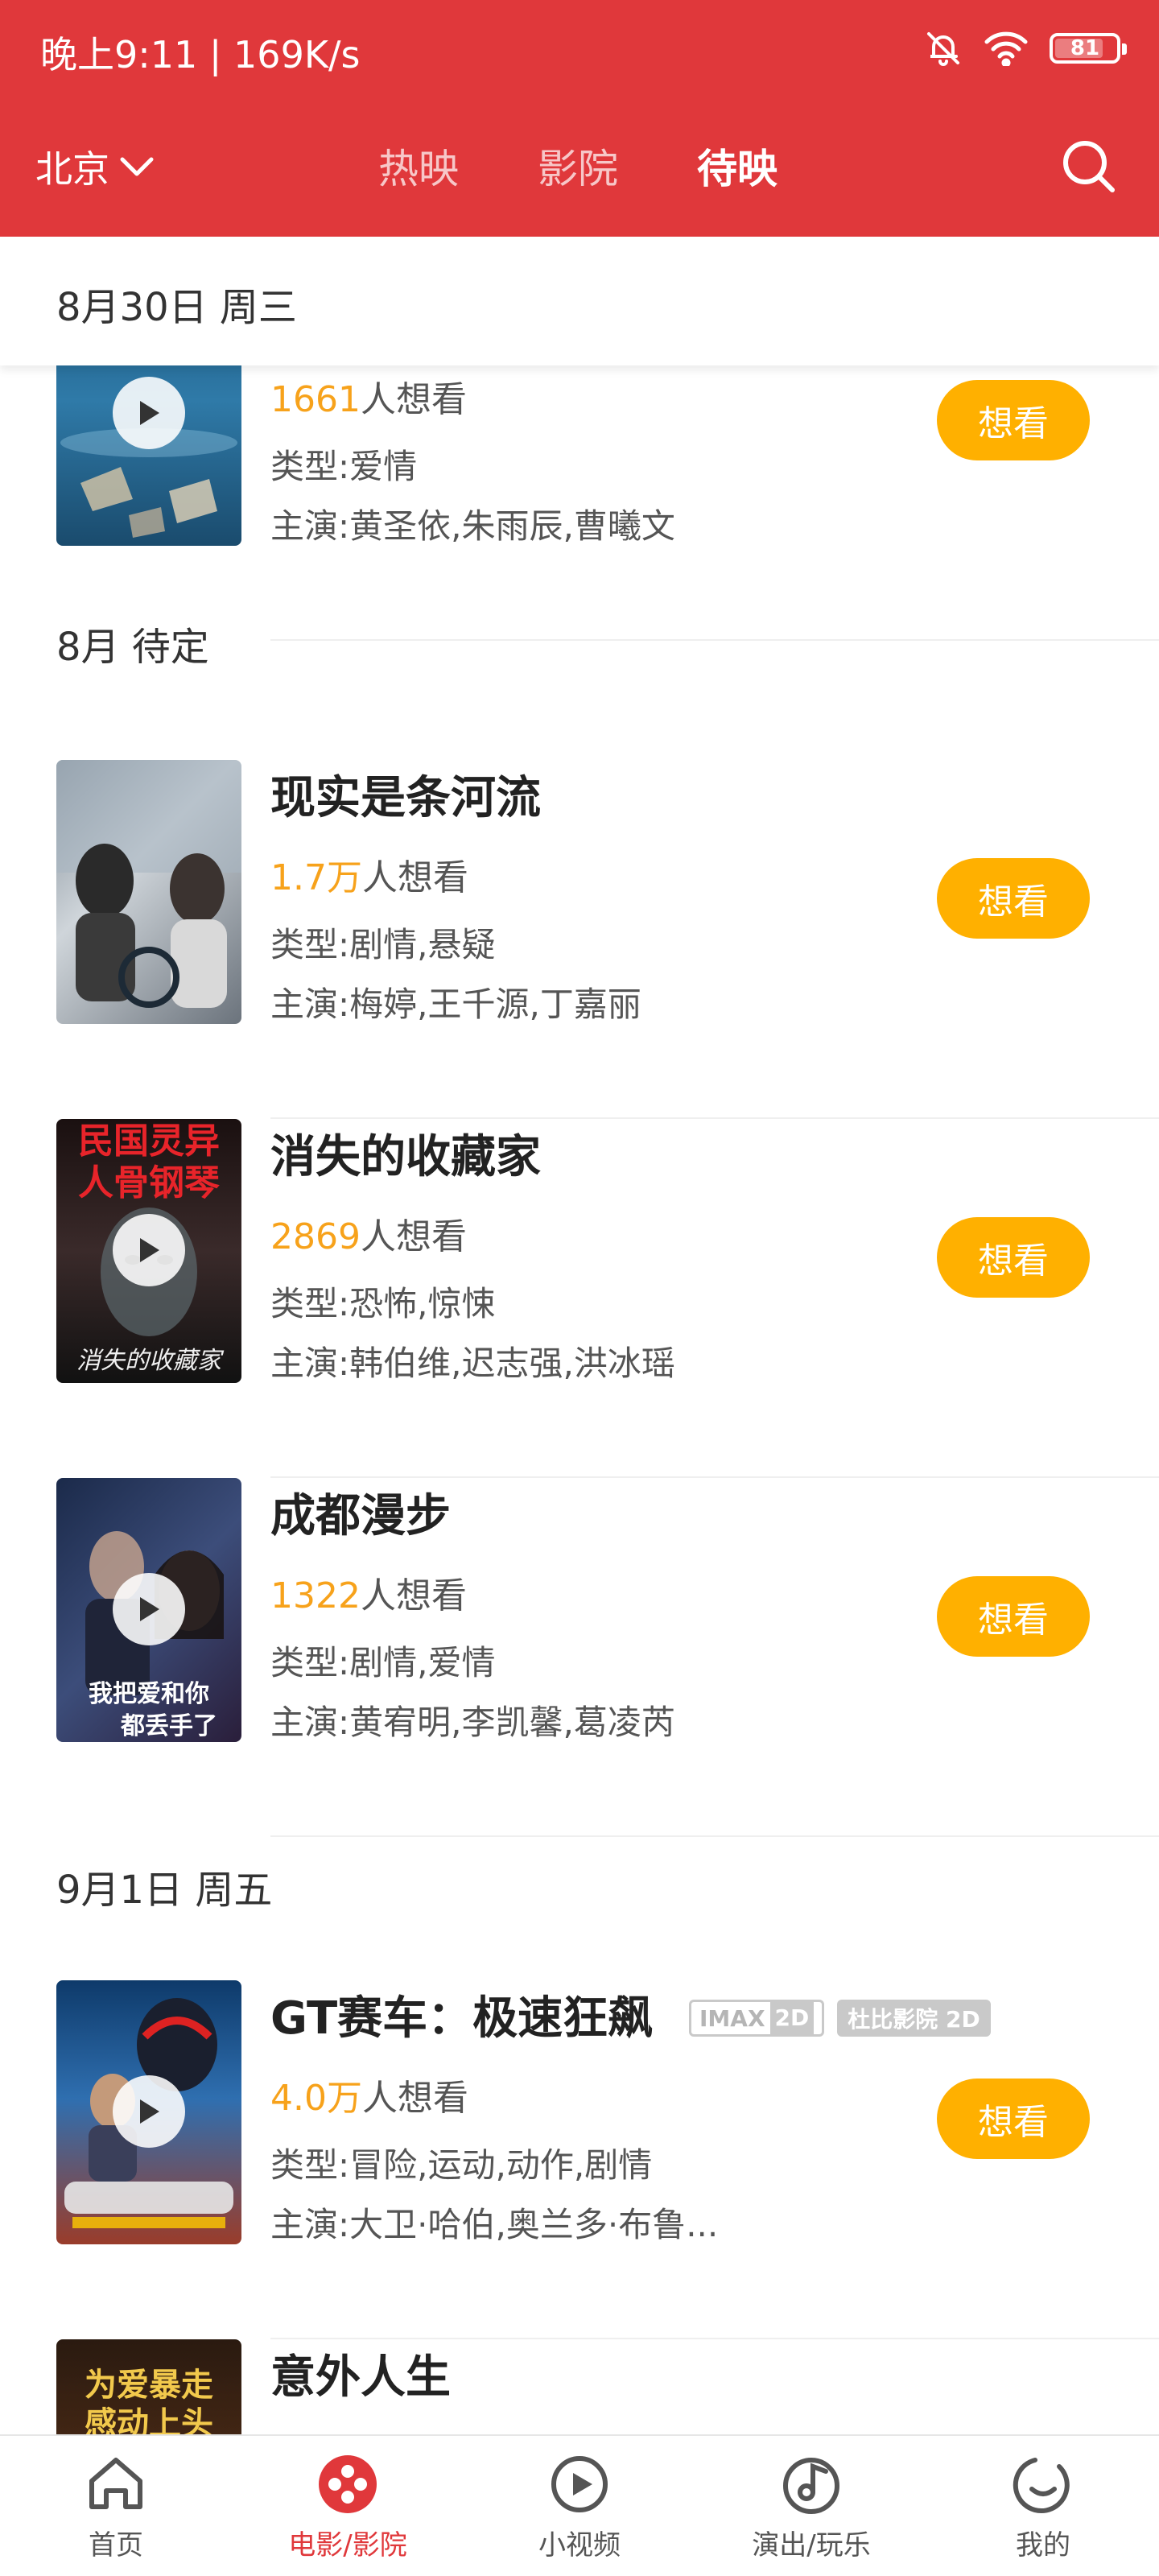 The image size is (1159, 2576). I want to click on battery-level: 81, so click(1085, 48).